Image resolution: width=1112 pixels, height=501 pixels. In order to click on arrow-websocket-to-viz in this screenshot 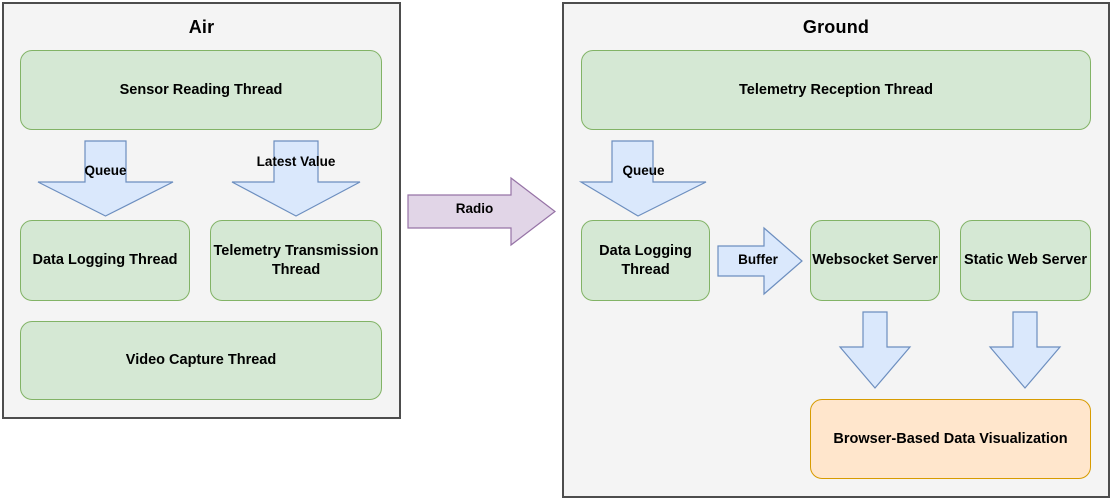, I will do `click(875, 350)`.